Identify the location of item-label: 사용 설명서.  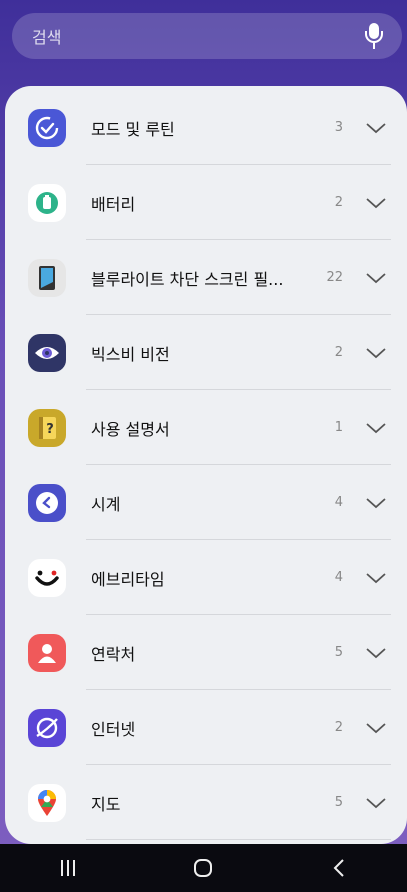
(130, 429).